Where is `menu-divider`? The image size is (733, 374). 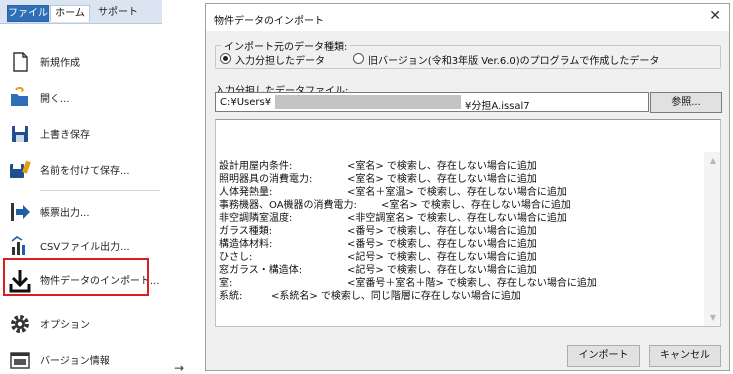 menu-divider is located at coordinates (100, 190).